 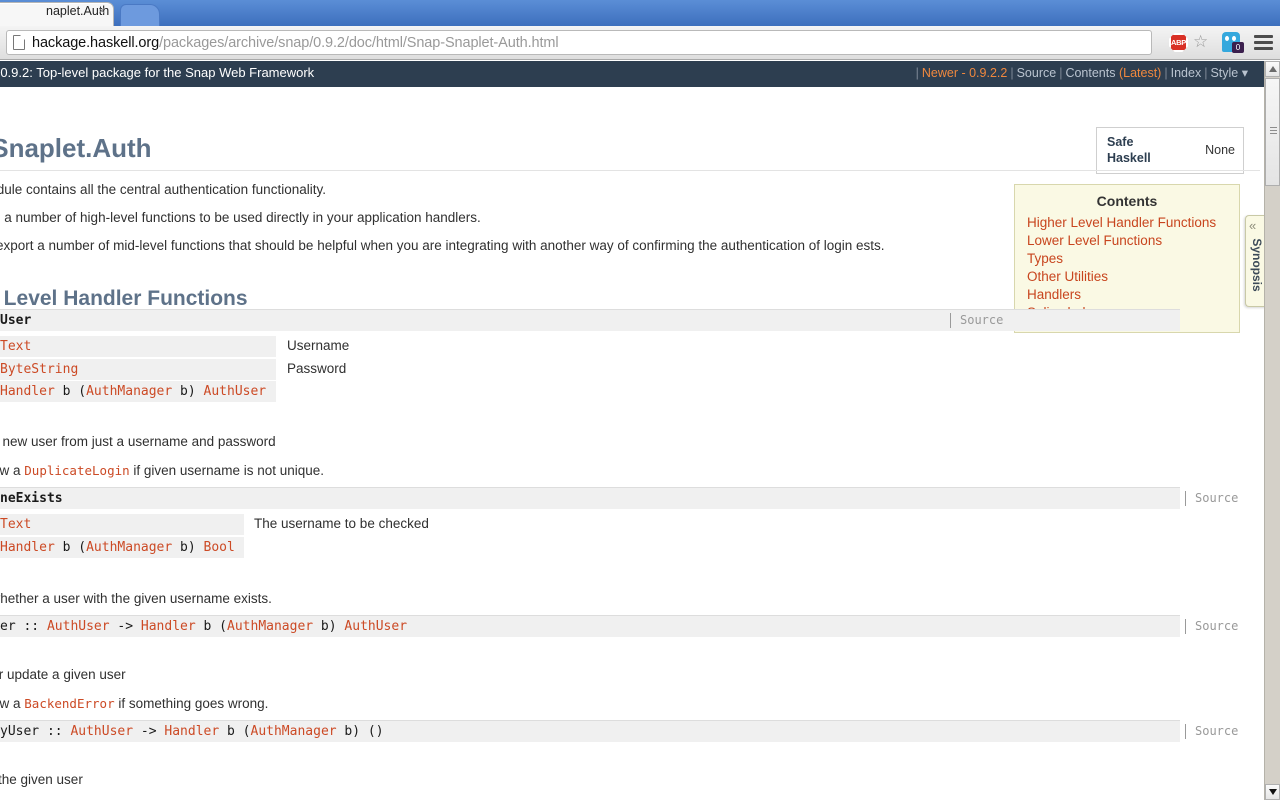 I want to click on nav-link-index: Index, so click(x=1186, y=73).